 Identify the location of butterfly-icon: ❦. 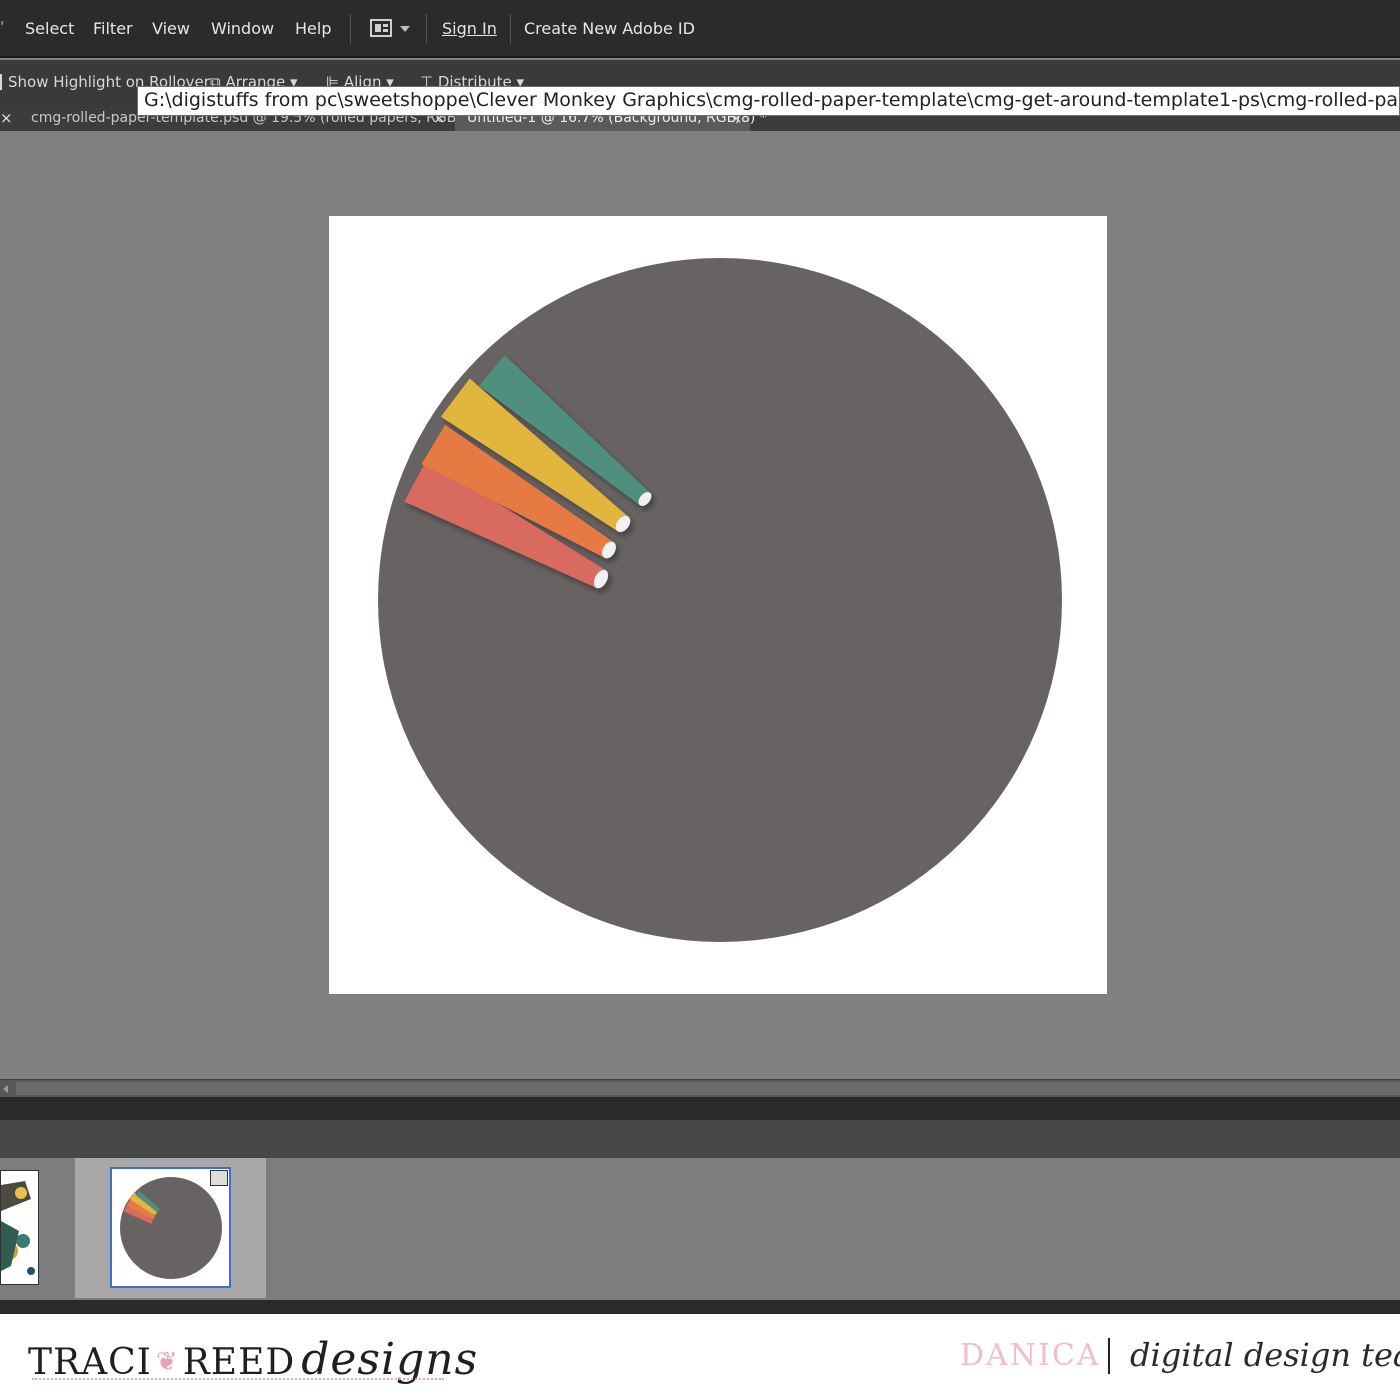
(167, 1362).